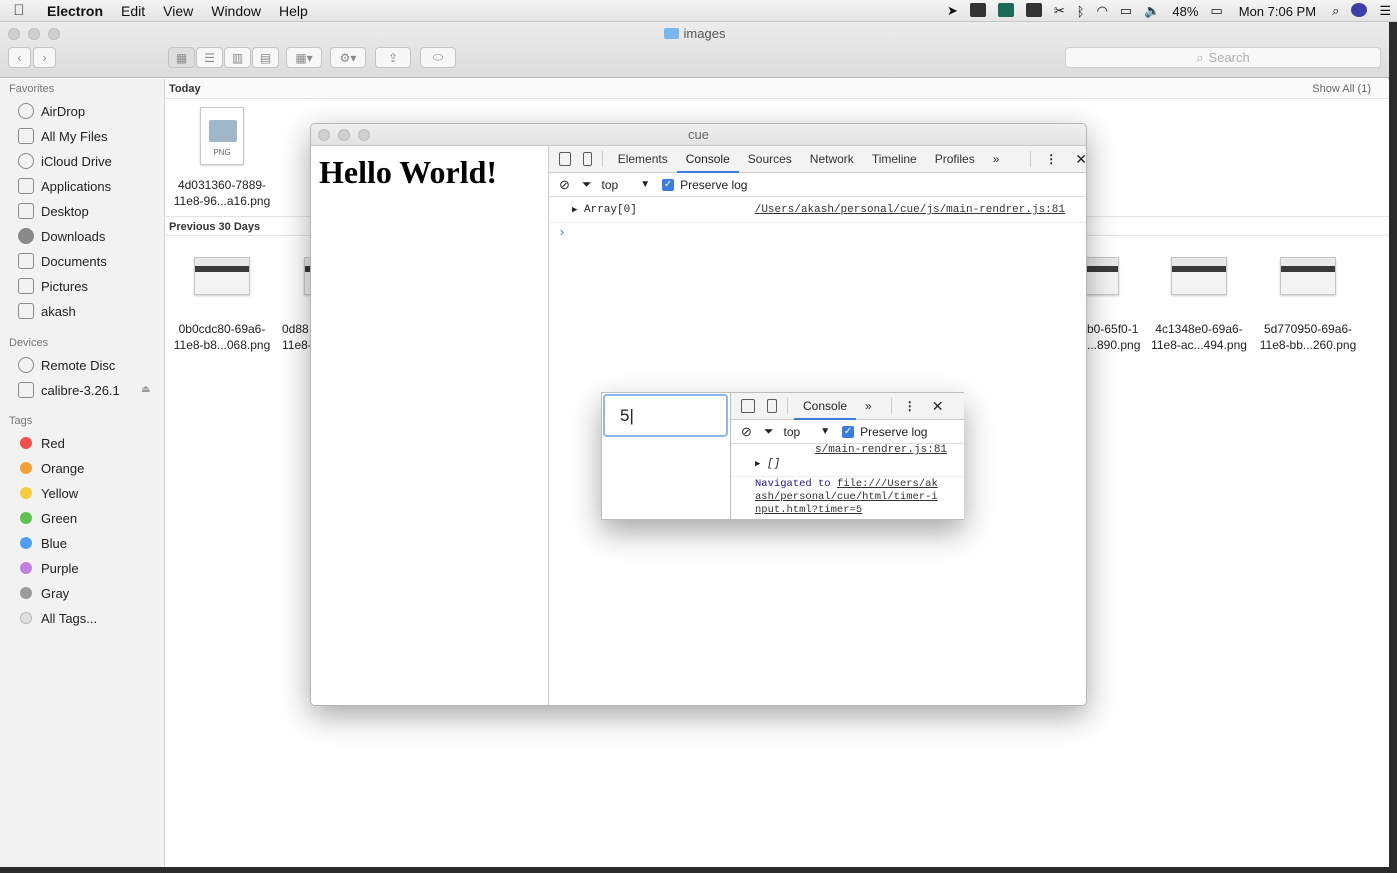 Image resolution: width=1397 pixels, height=873 pixels. I want to click on calibre-status-icon, so click(1006, 11).